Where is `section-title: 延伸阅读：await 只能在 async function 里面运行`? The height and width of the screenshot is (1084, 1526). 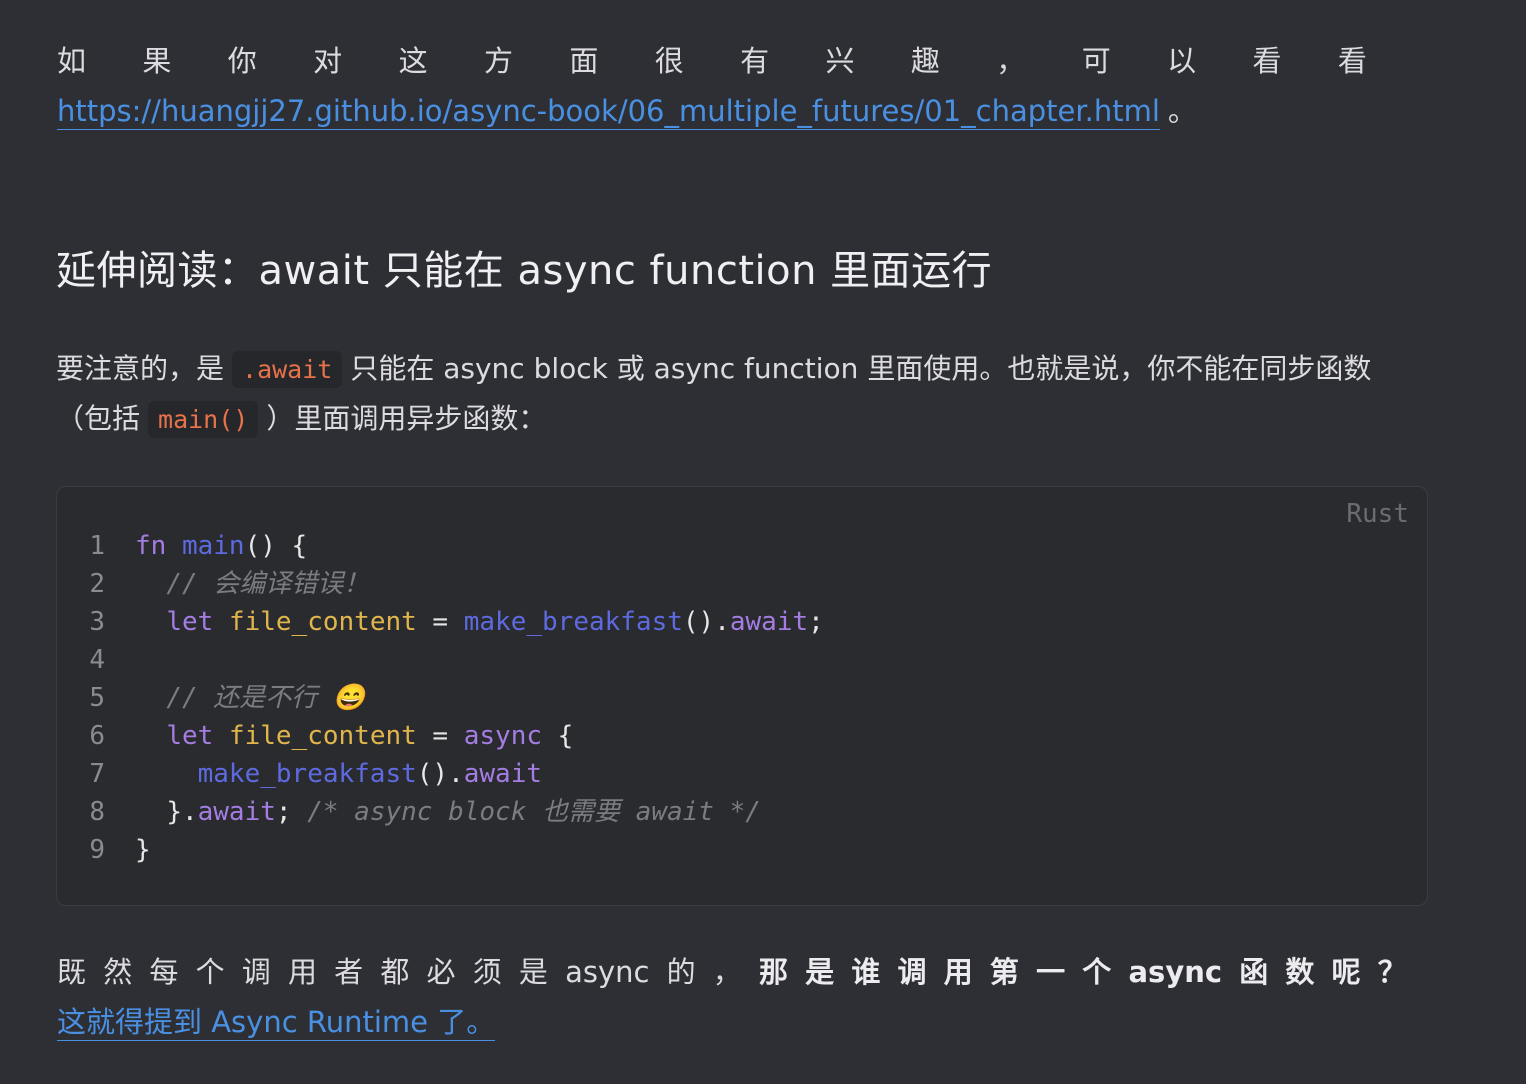
section-title: 延伸阅读：await 只能在 async function 里面运行 is located at coordinates (524, 271).